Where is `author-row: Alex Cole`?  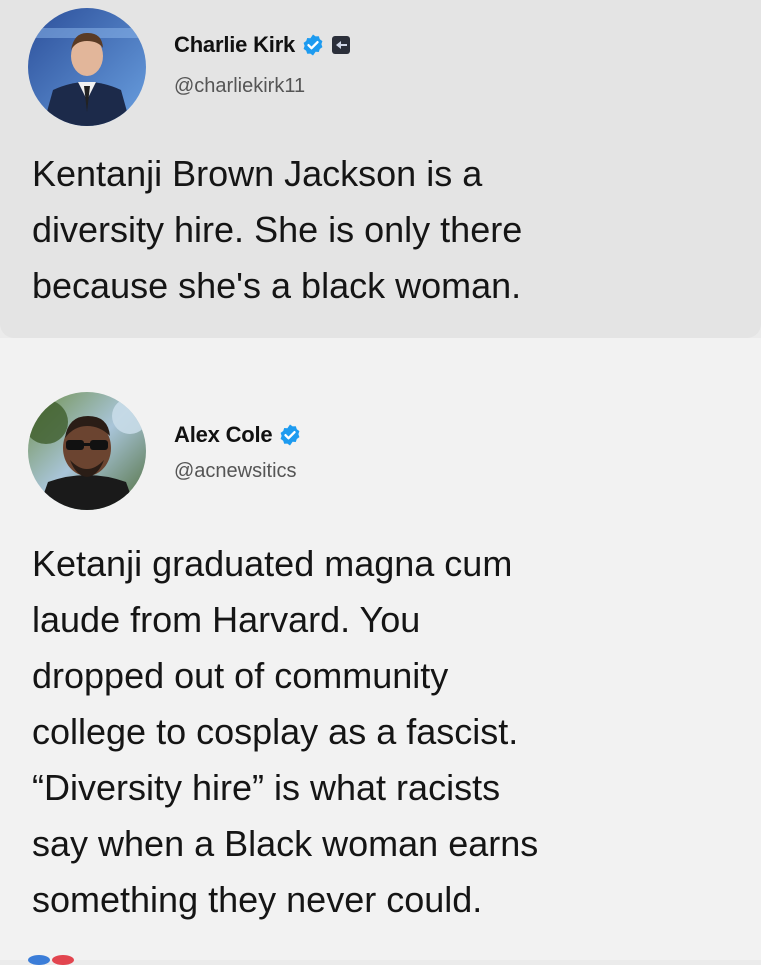 author-row: Alex Cole is located at coordinates (238, 435).